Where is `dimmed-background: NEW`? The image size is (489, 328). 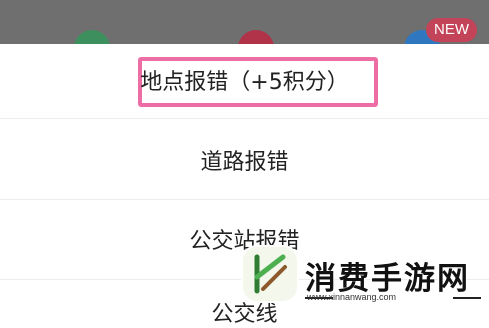
dimmed-background: NEW is located at coordinates (244, 22).